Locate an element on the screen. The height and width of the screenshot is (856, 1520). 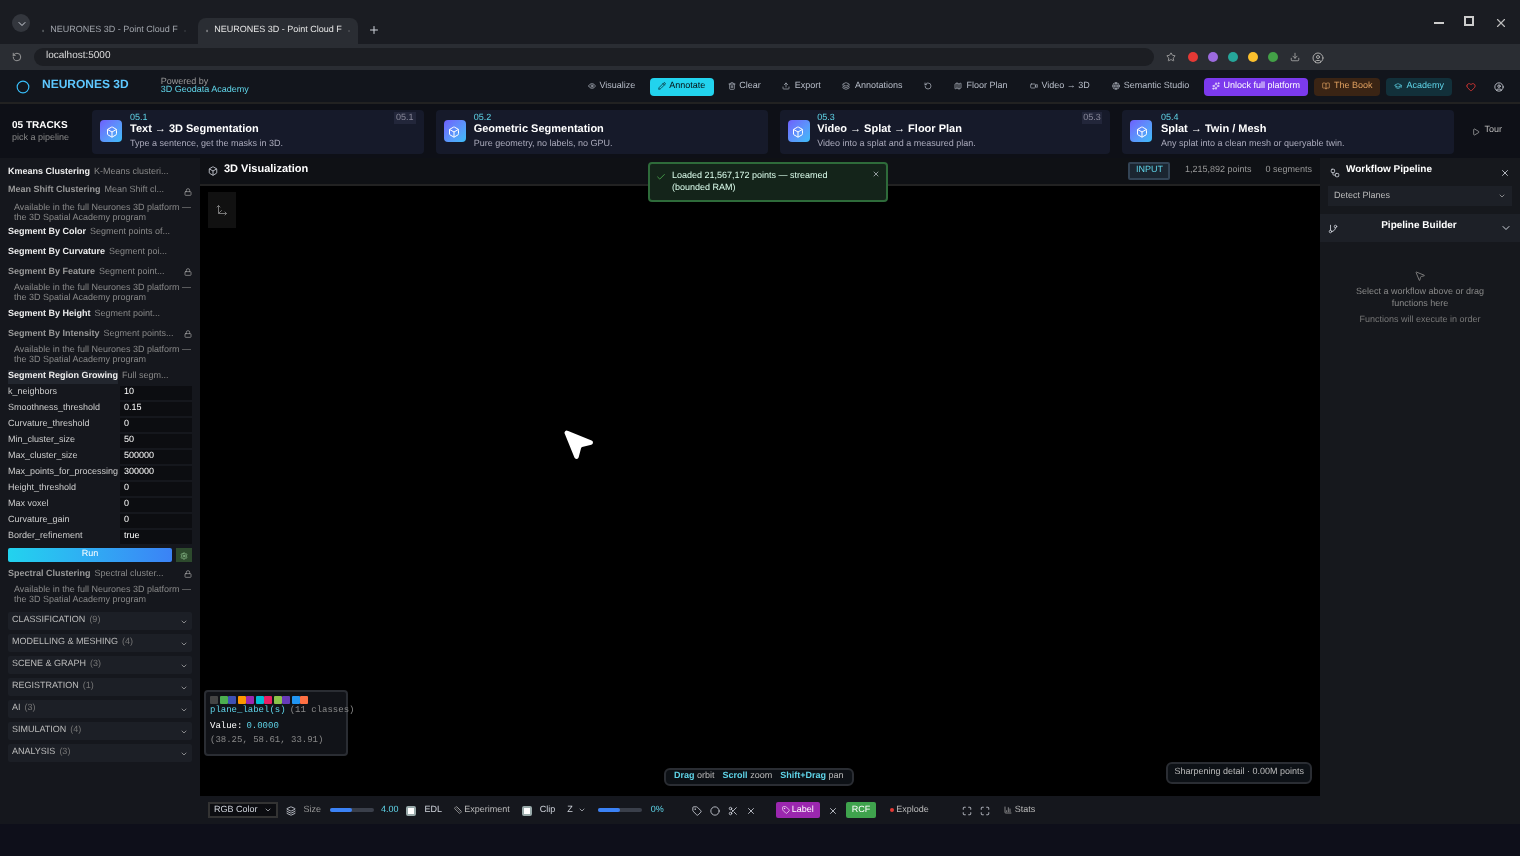
map-icon is located at coordinates (958, 86).